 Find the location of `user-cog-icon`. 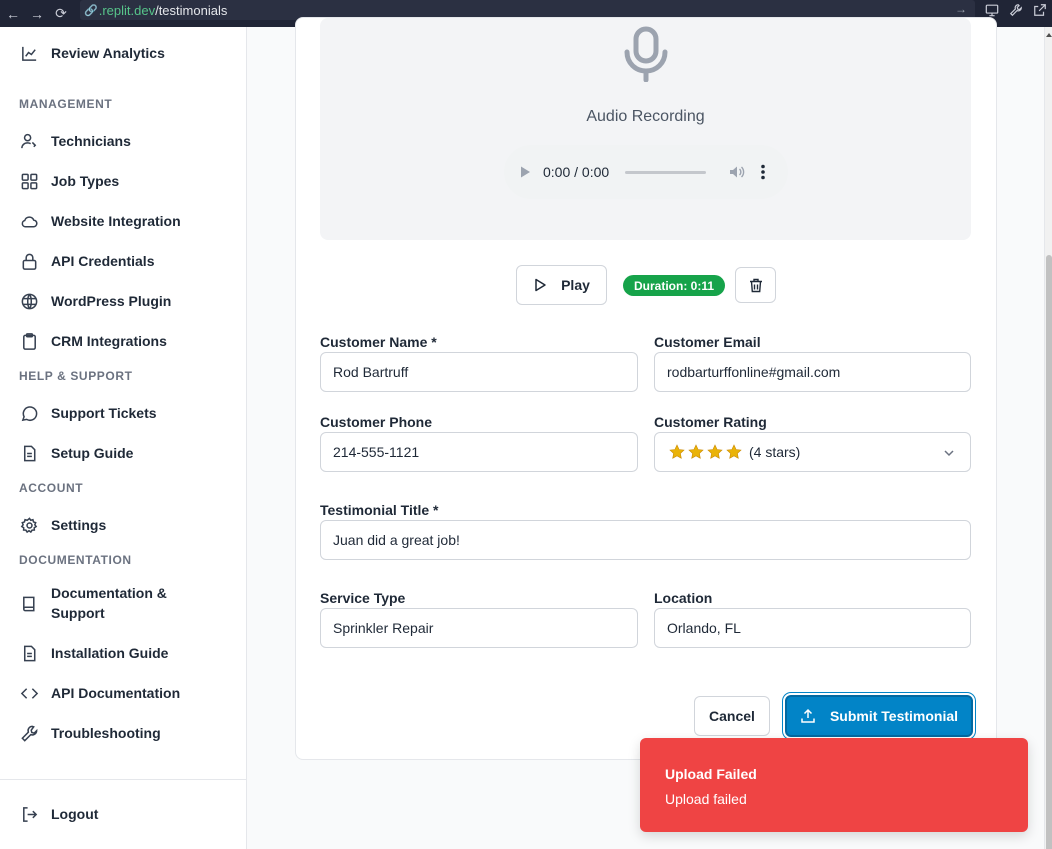

user-cog-icon is located at coordinates (29, 141).